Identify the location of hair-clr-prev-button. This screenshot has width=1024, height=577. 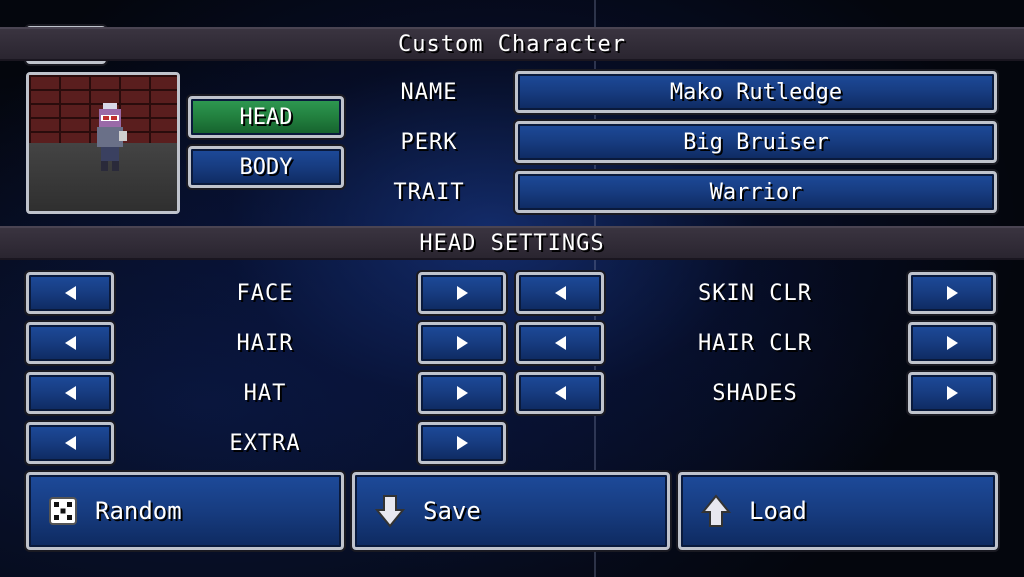
(560, 343).